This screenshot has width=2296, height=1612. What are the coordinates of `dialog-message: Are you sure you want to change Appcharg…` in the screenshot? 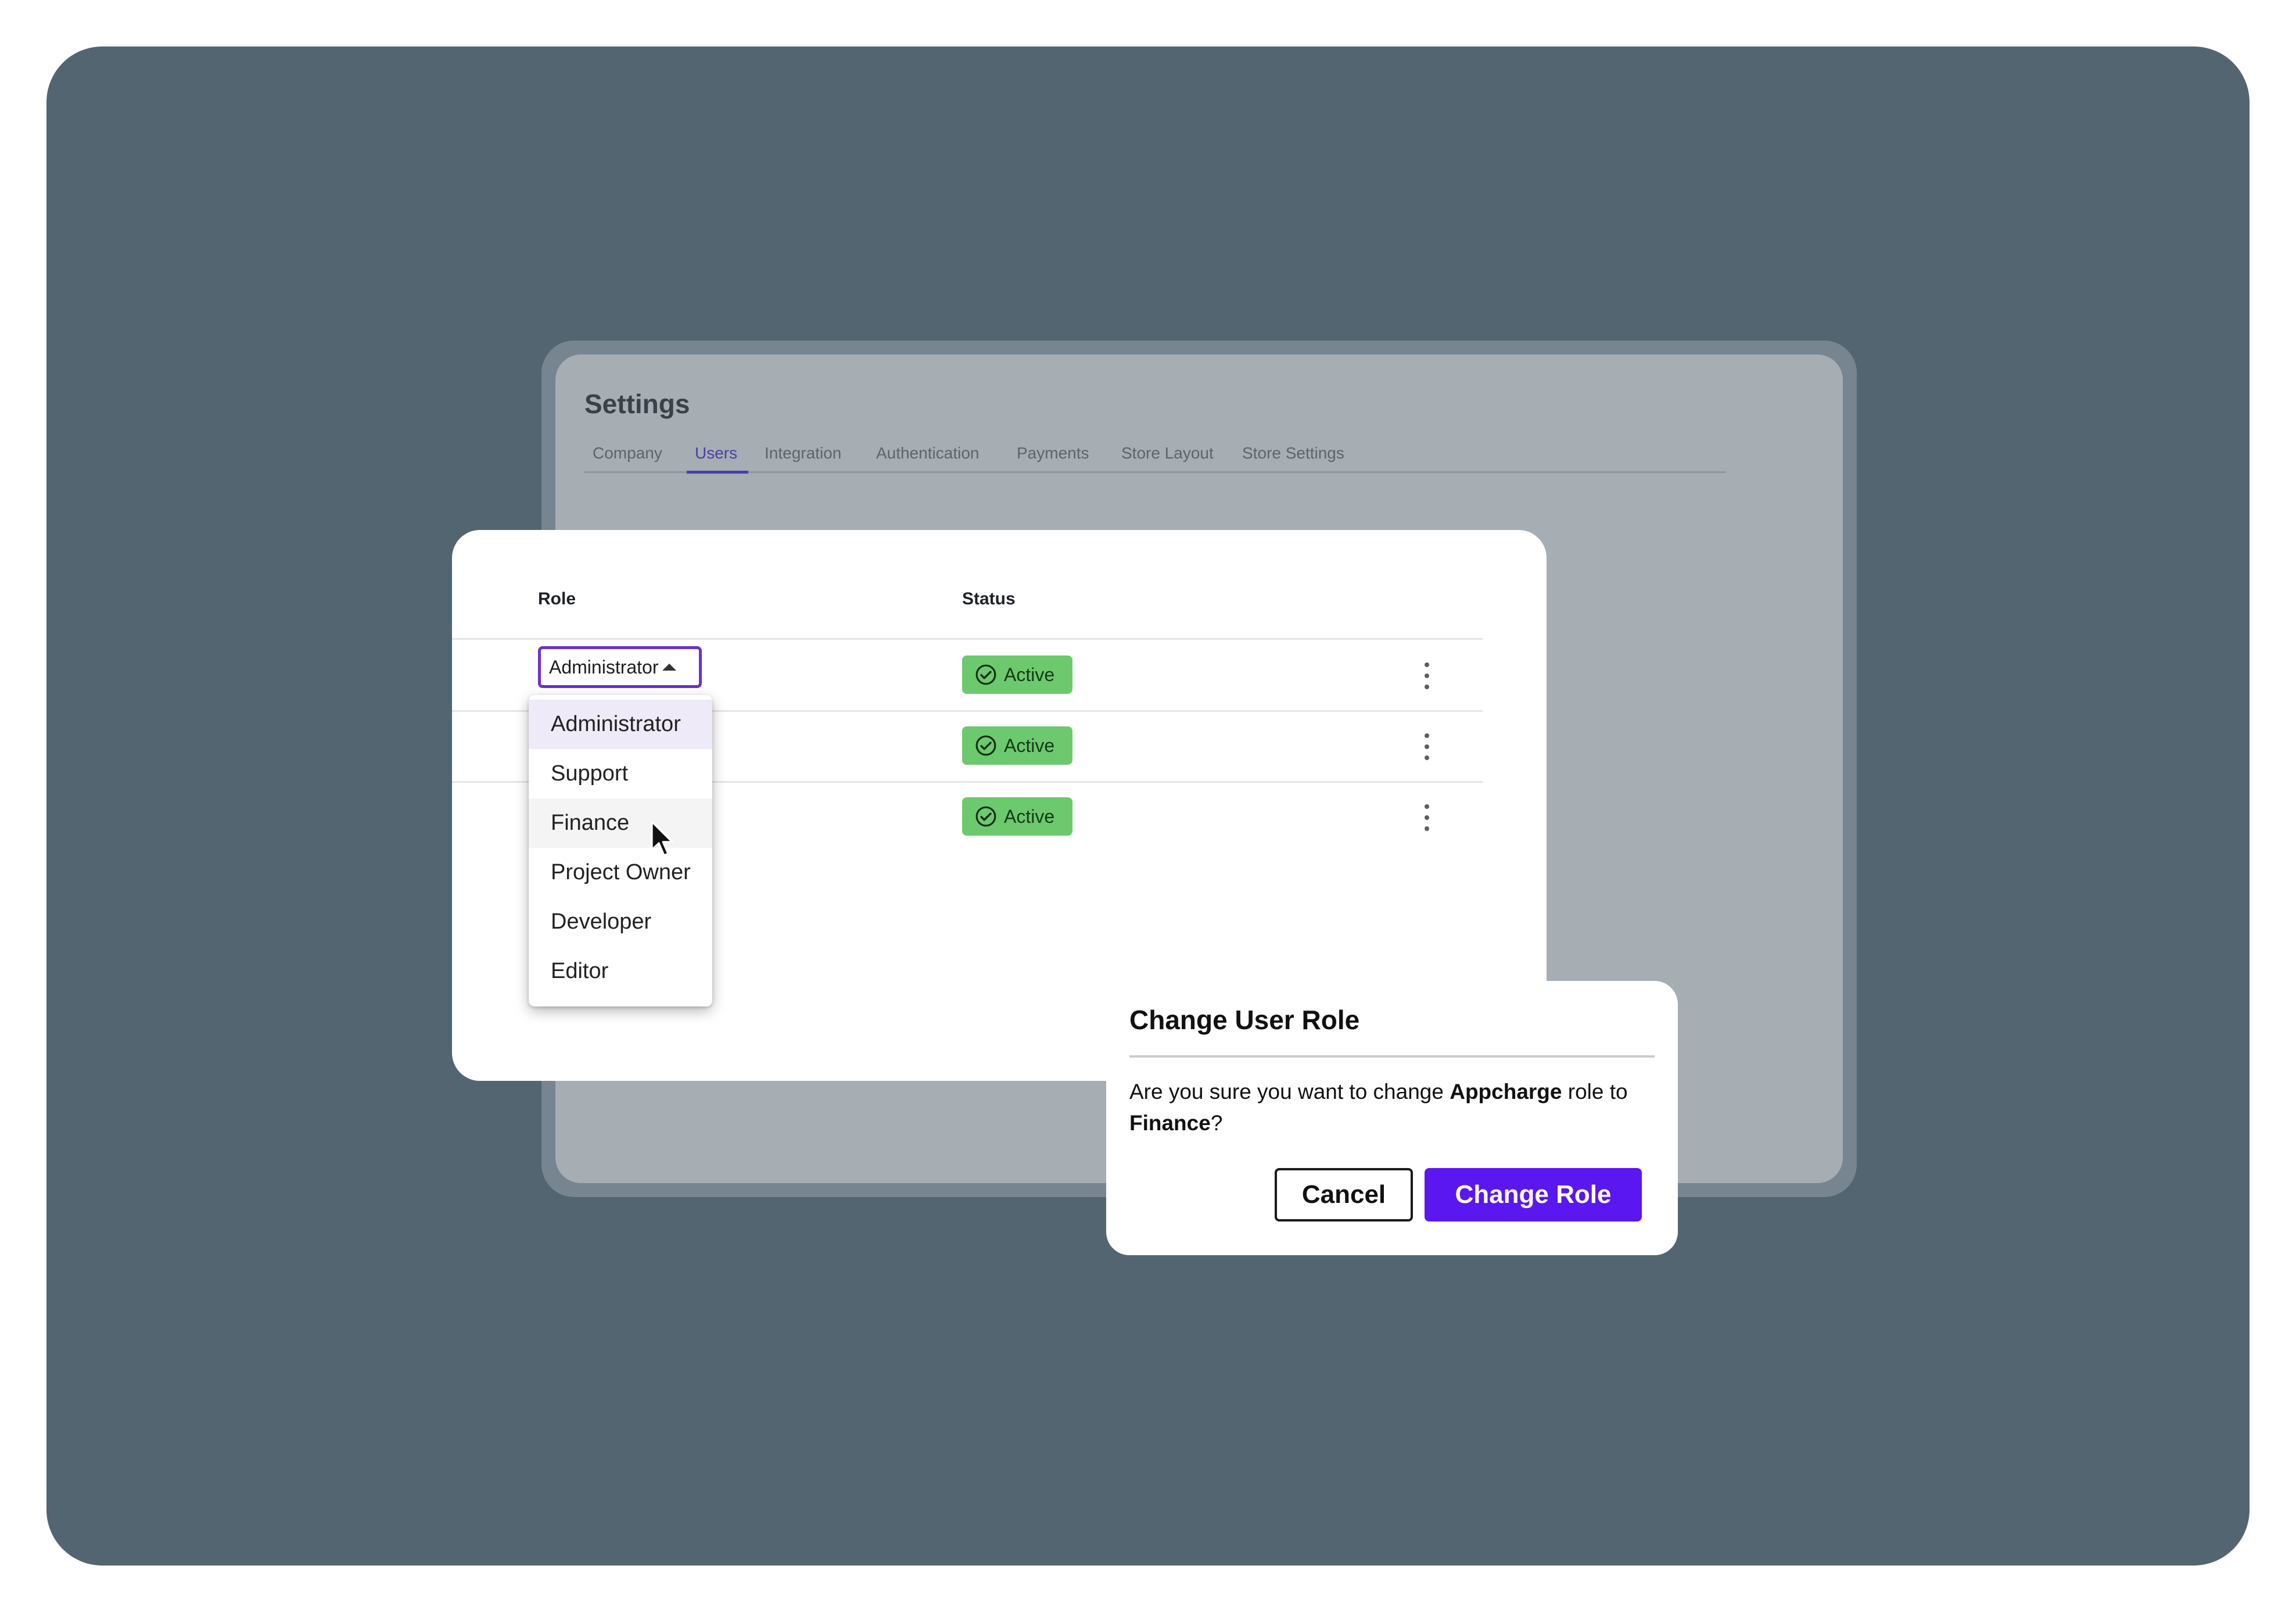 It's located at (1390, 1107).